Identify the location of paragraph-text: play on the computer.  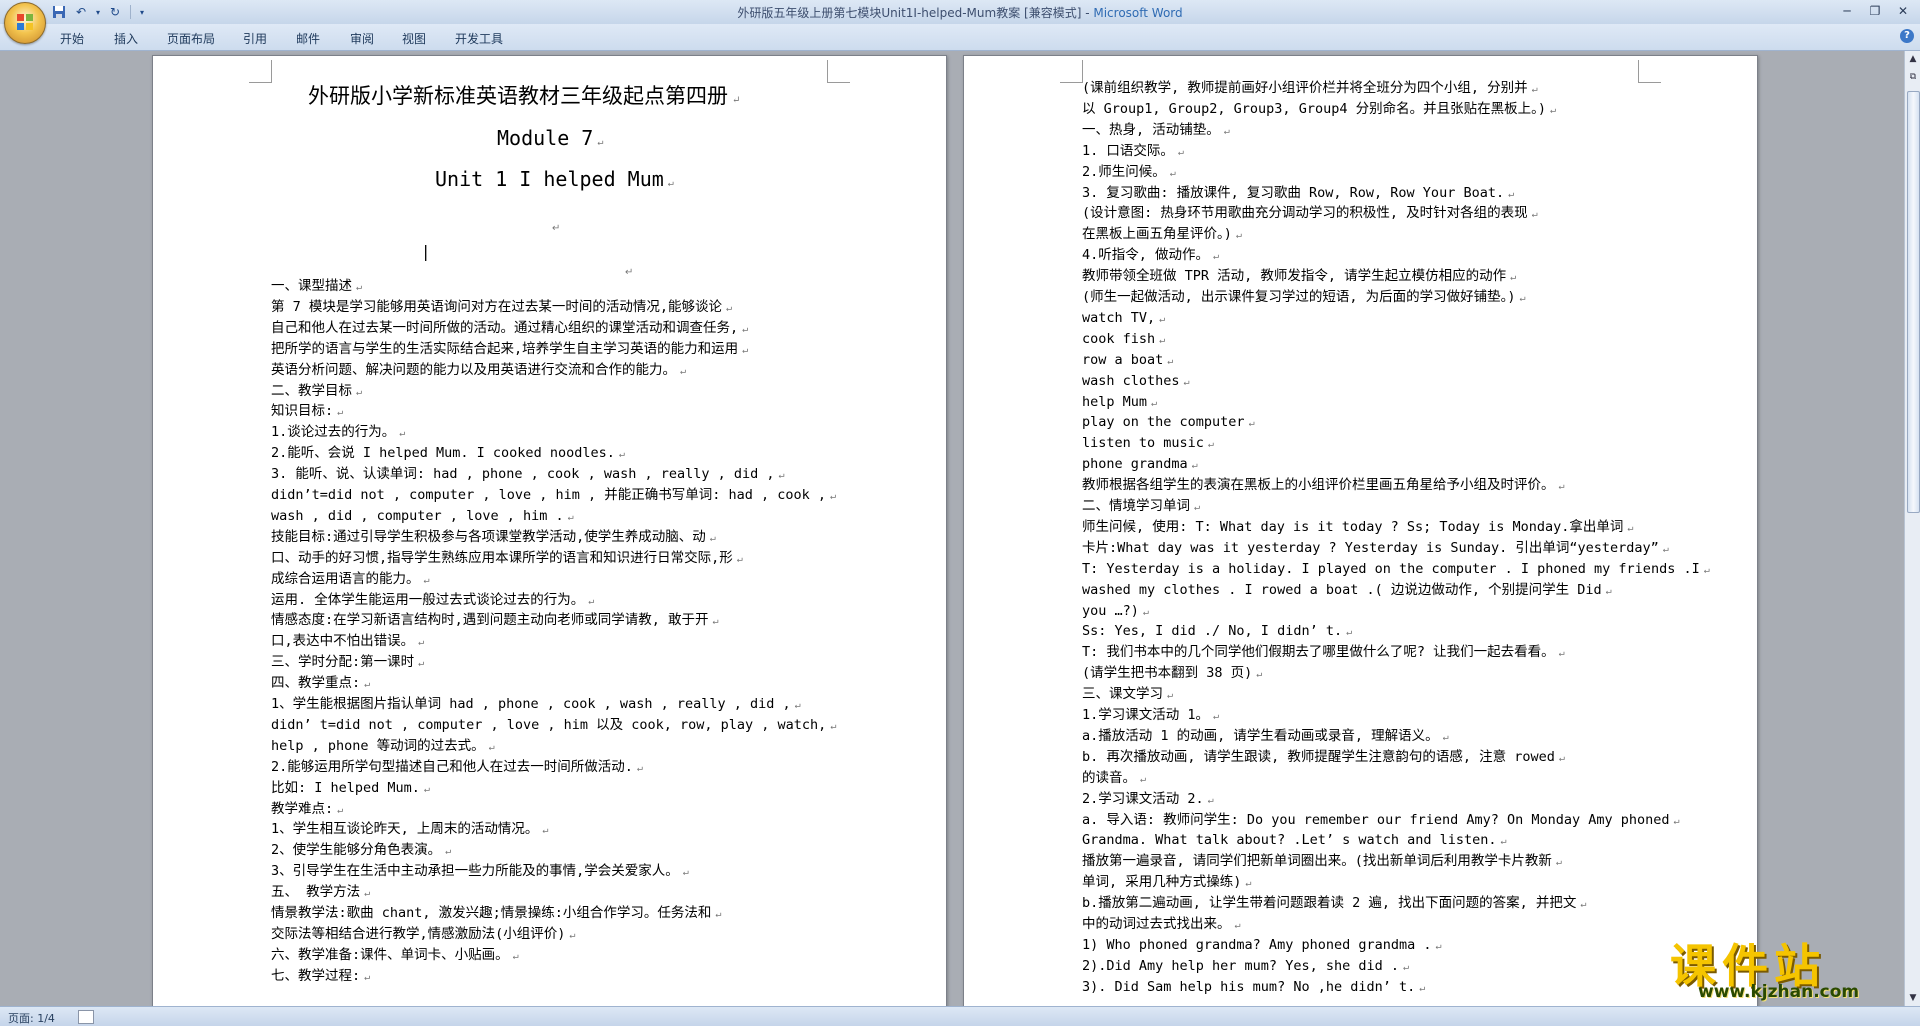
(1163, 422).